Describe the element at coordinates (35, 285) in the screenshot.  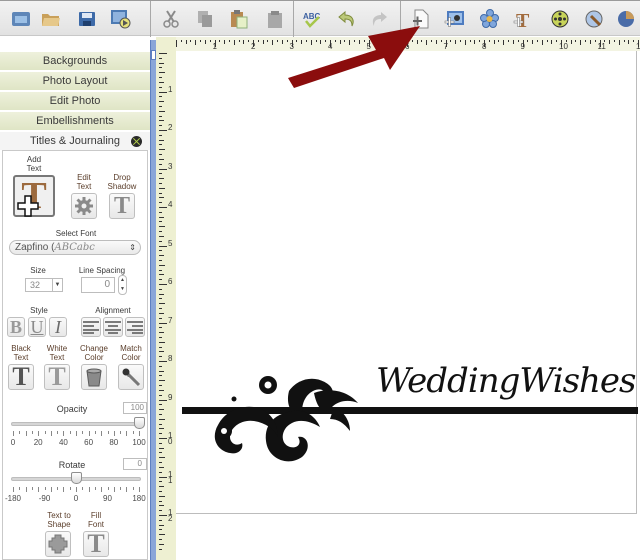
I see `size-value: 32` at that location.